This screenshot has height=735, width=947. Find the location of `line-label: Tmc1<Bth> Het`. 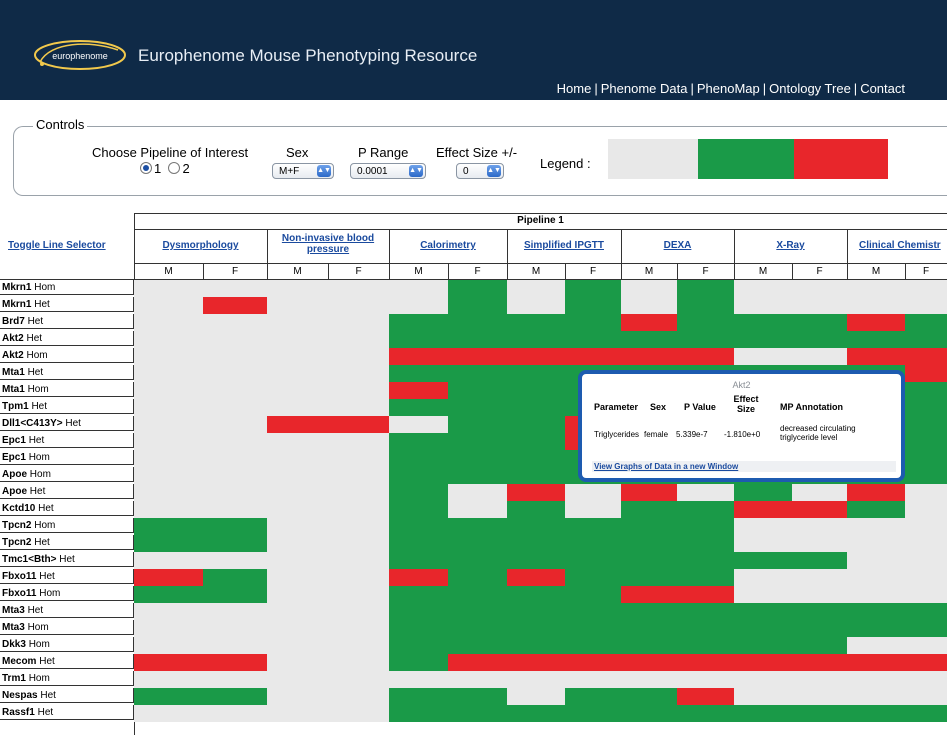

line-label: Tmc1<Bth> Het is located at coordinates (67, 559).